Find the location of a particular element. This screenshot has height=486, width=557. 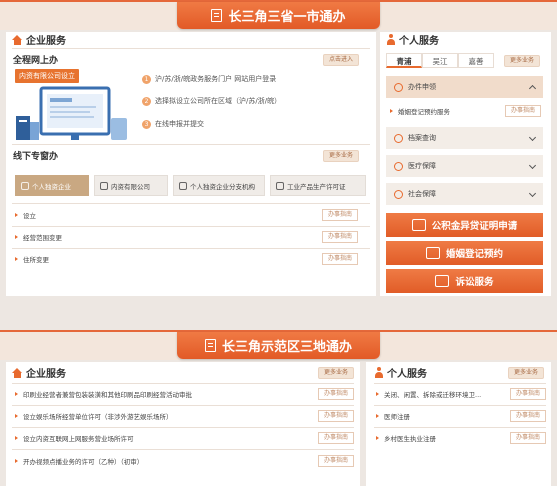

online-tag: 内资有限公司设立 is located at coordinates (47, 76).